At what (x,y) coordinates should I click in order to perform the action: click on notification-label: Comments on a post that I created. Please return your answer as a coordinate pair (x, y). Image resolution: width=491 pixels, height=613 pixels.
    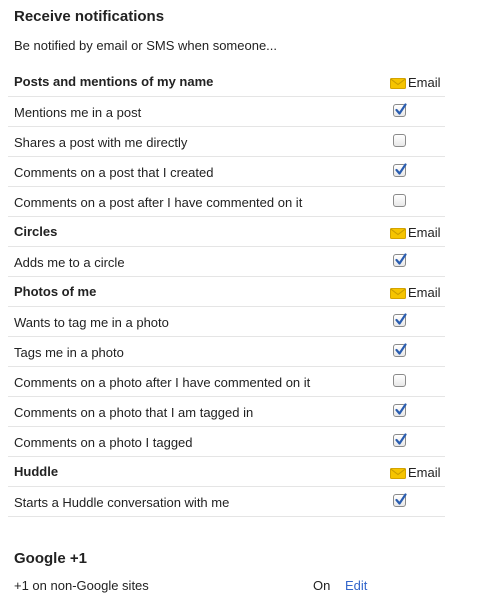
    Looking at the image, I should click on (114, 172).